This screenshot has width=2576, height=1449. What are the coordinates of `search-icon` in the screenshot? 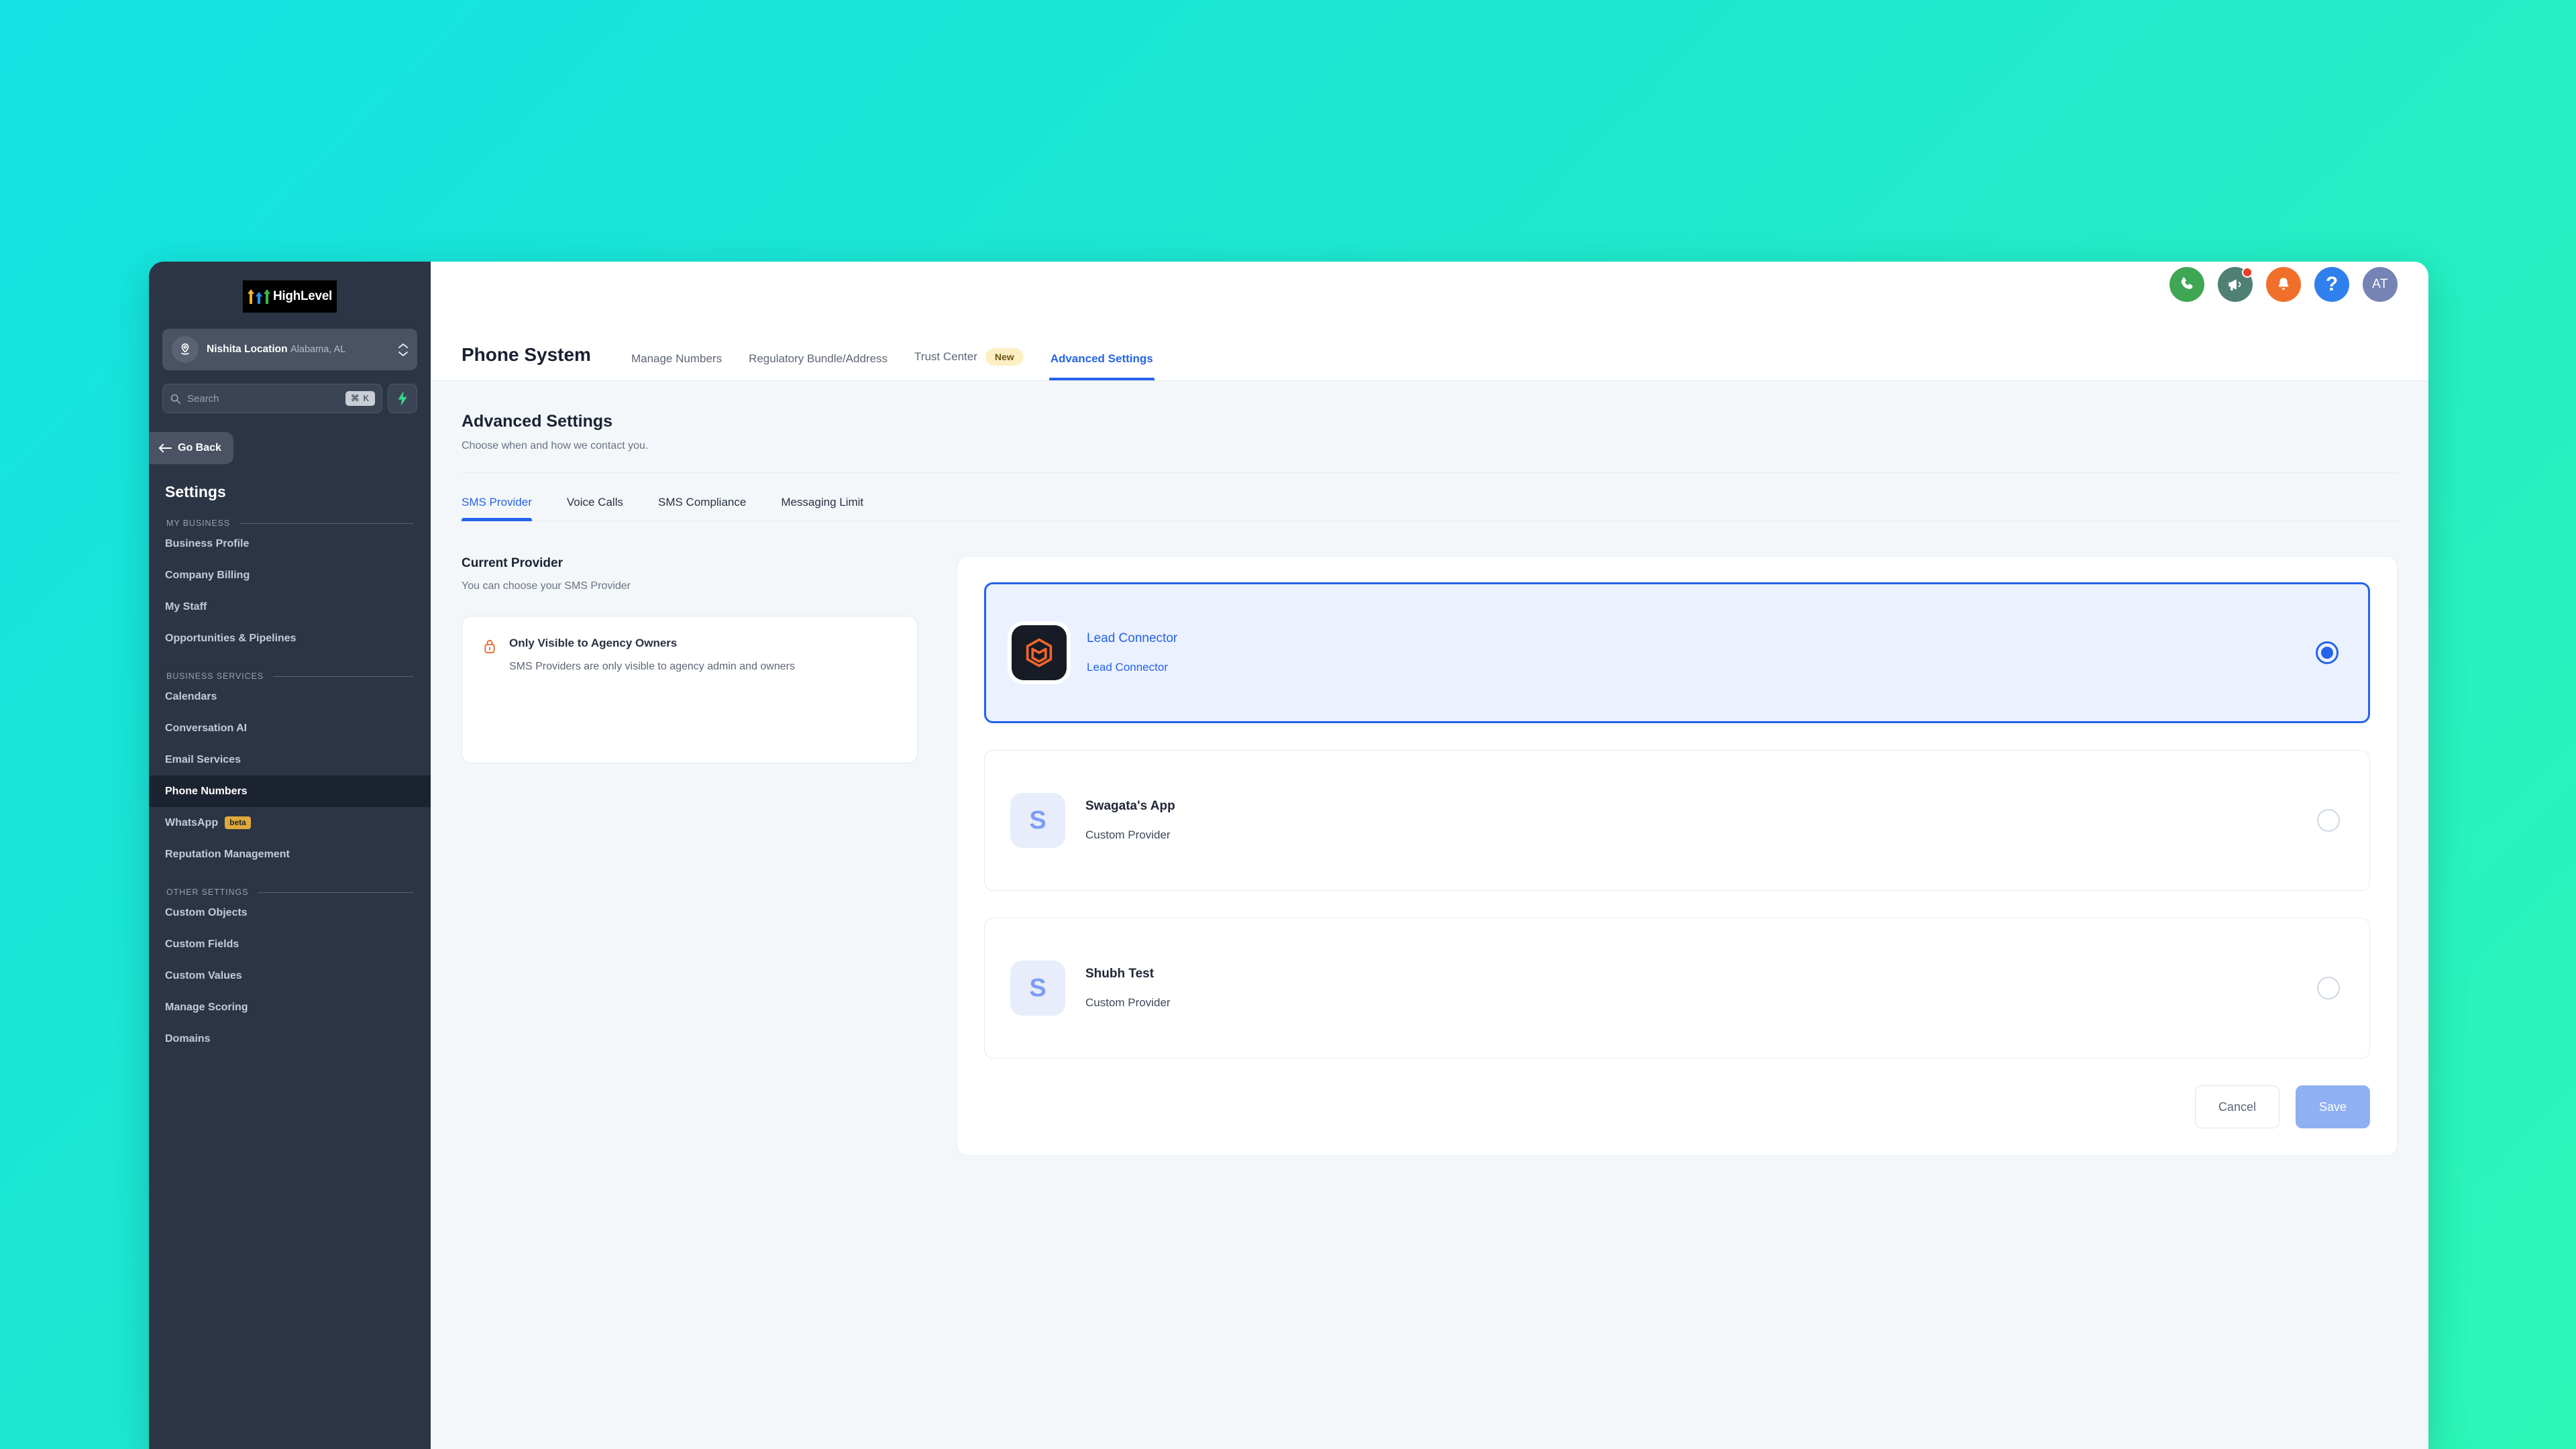 It's located at (175, 399).